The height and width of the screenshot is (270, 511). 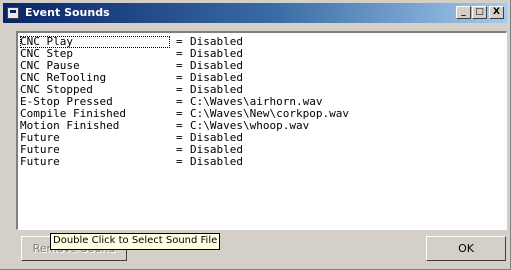 What do you see at coordinates (216, 161) in the screenshot?
I see `sound-value: Disabled` at bounding box center [216, 161].